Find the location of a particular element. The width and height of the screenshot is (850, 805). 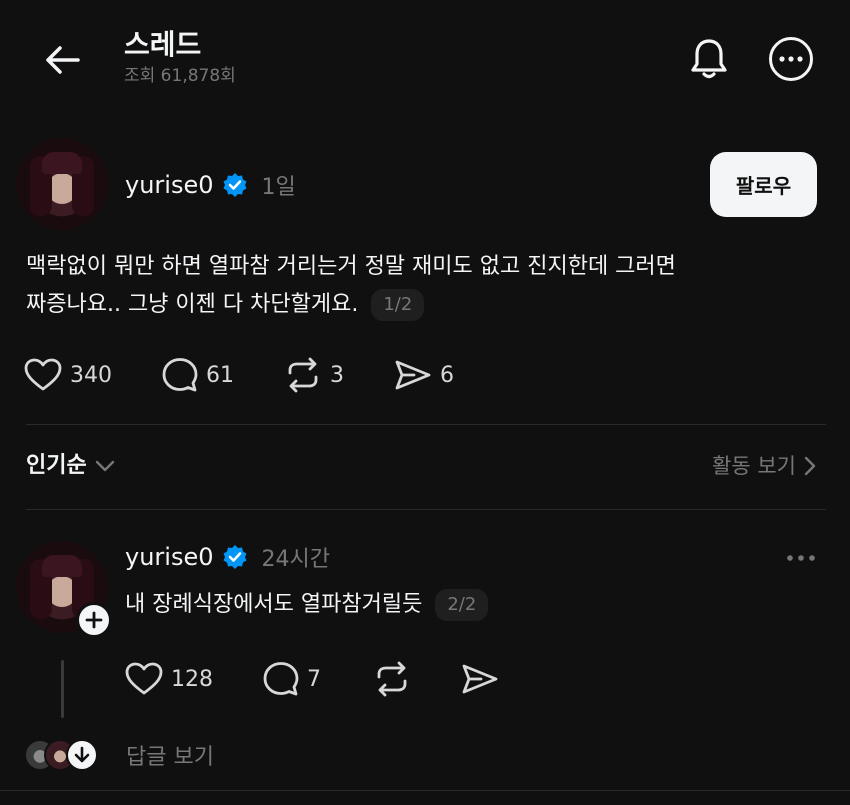

reply-more-button is located at coordinates (801, 558).